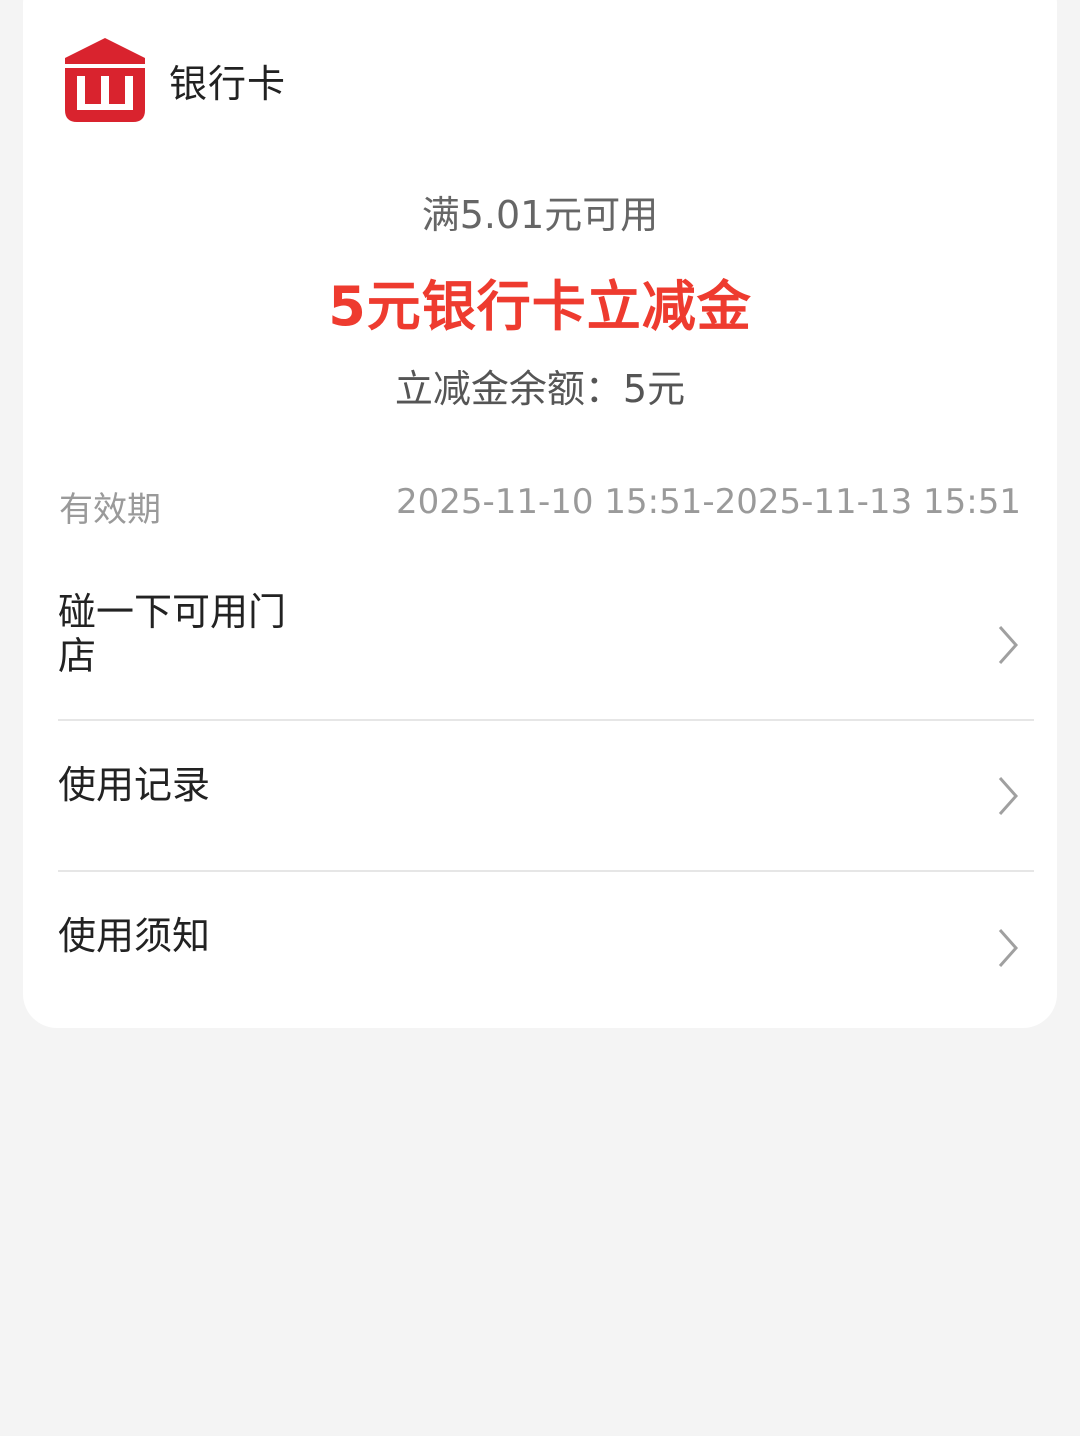 Image resolution: width=1080 pixels, height=1436 pixels. What do you see at coordinates (546, 947) in the screenshot?
I see `menu-item-usage-notes: 使用须知` at bounding box center [546, 947].